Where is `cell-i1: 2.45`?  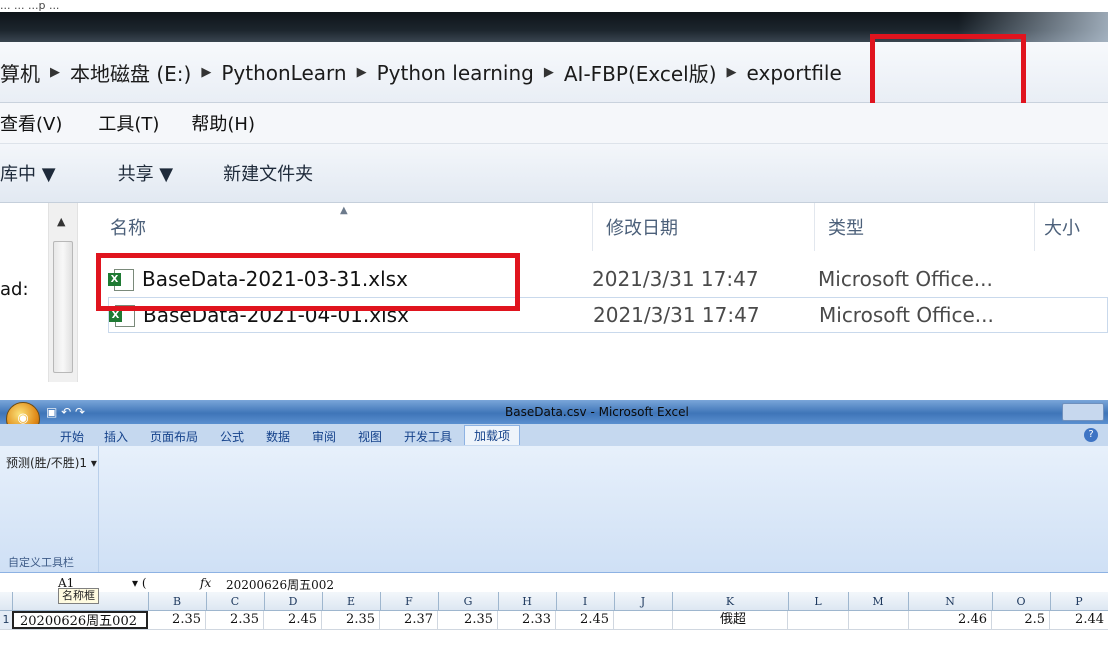
cell-i1: 2.45 is located at coordinates (585, 620).